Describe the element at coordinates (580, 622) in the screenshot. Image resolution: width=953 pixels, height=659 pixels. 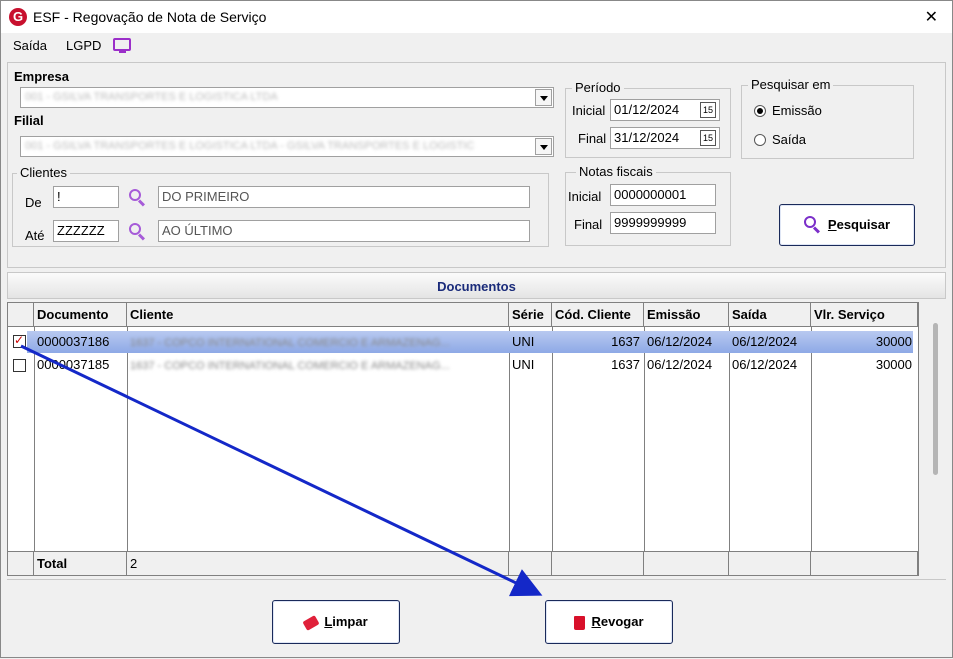
I see `trash-icon` at that location.